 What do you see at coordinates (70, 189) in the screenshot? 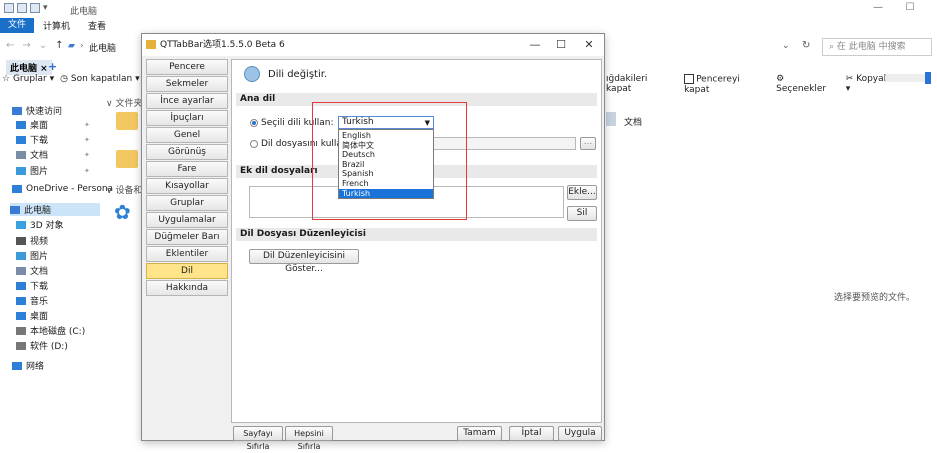
I see `sidebar-item-label: OneDrive - Persona` at bounding box center [70, 189].